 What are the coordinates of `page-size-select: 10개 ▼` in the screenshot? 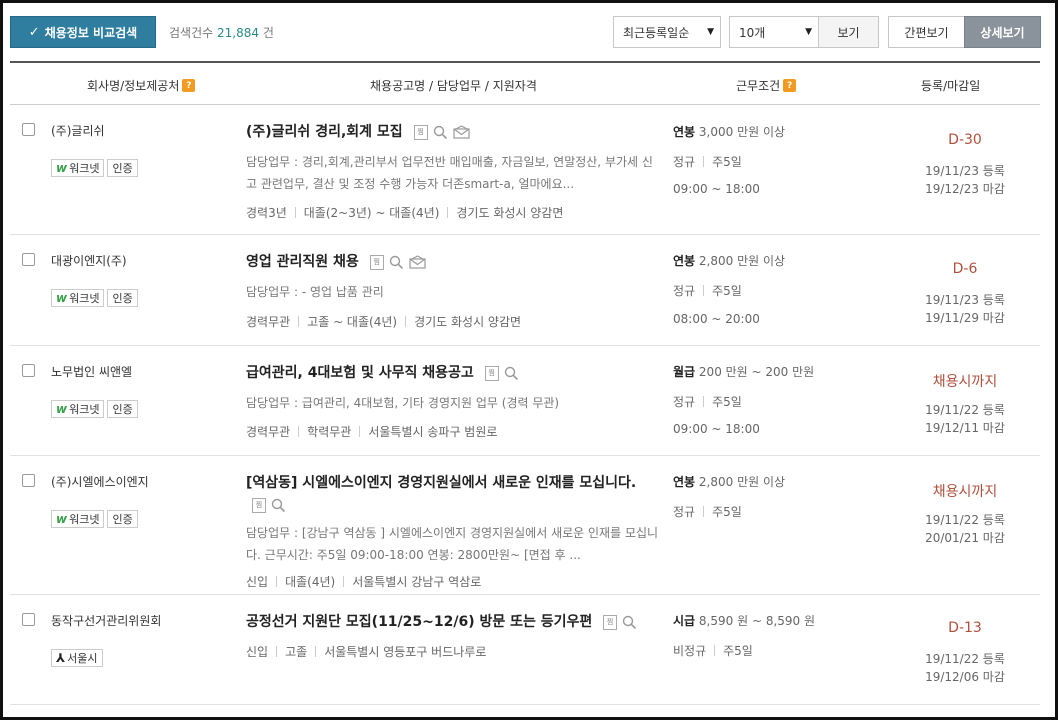 It's located at (774, 32).